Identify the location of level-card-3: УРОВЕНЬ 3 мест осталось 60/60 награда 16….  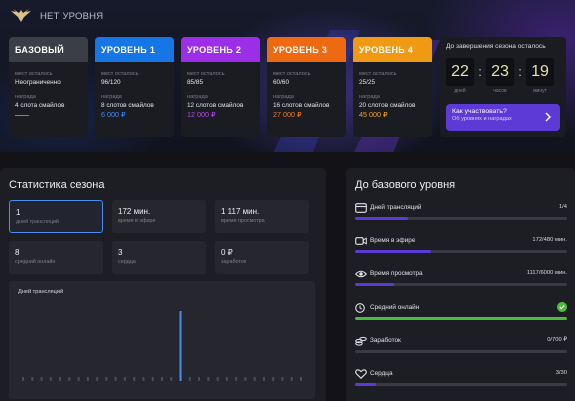
(306, 87).